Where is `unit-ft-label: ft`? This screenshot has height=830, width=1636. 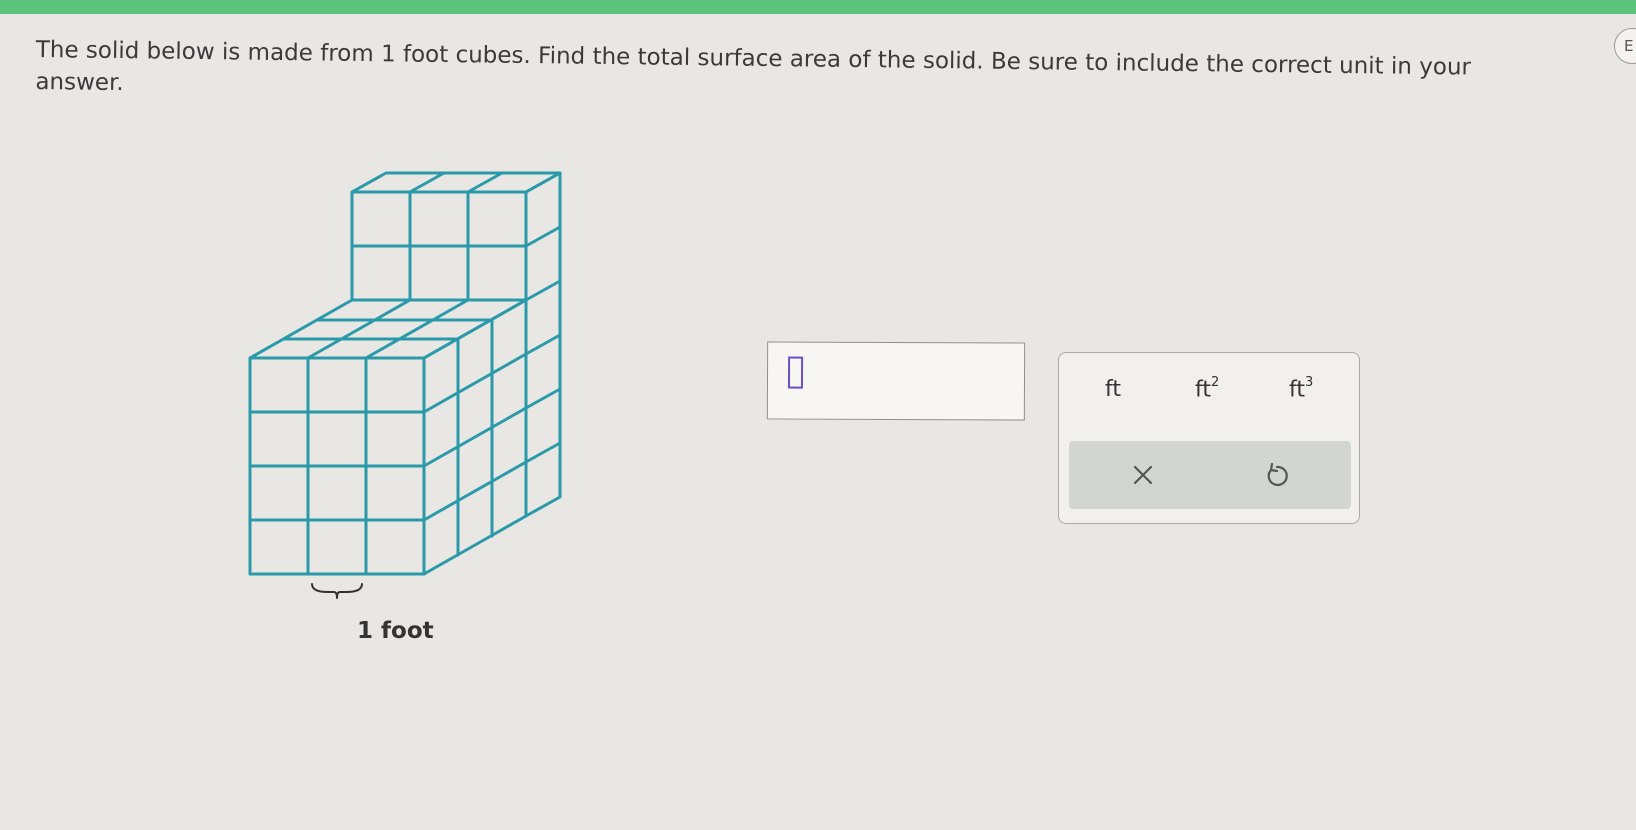 unit-ft-label: ft is located at coordinates (1113, 389).